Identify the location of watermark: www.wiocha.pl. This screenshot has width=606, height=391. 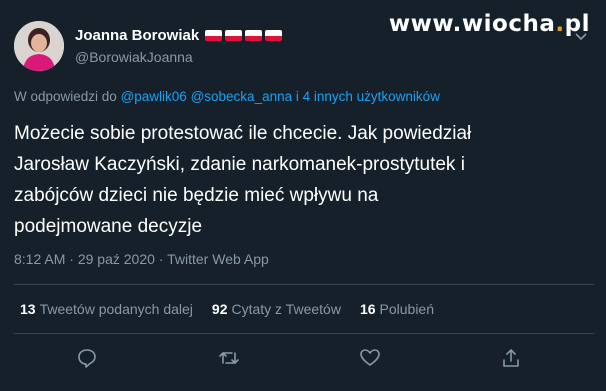
(489, 24).